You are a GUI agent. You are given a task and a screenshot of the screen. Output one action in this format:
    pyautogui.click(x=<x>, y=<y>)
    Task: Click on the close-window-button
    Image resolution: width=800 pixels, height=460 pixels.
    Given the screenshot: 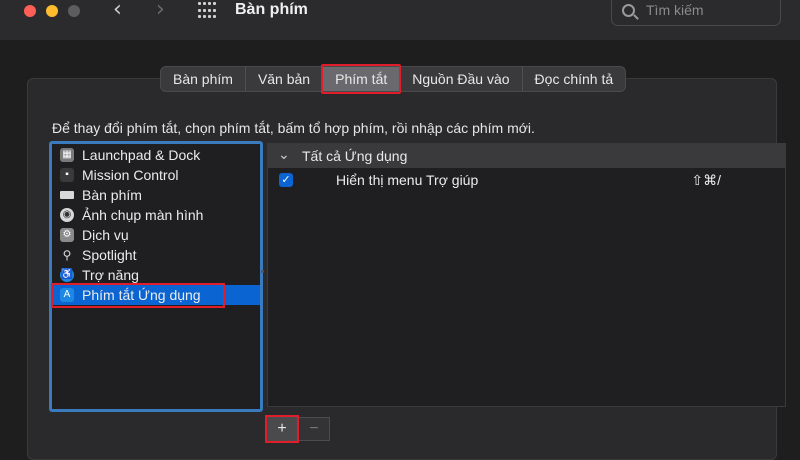 What is the action you would take?
    pyautogui.click(x=30, y=11)
    